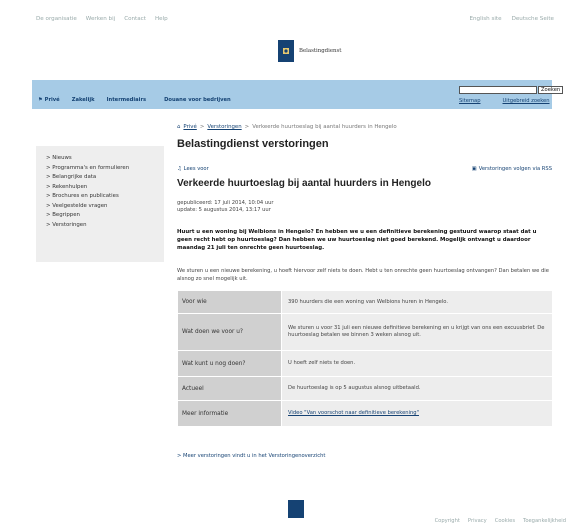 This screenshot has width=582, height=527. I want to click on link-help: Help, so click(161, 19).